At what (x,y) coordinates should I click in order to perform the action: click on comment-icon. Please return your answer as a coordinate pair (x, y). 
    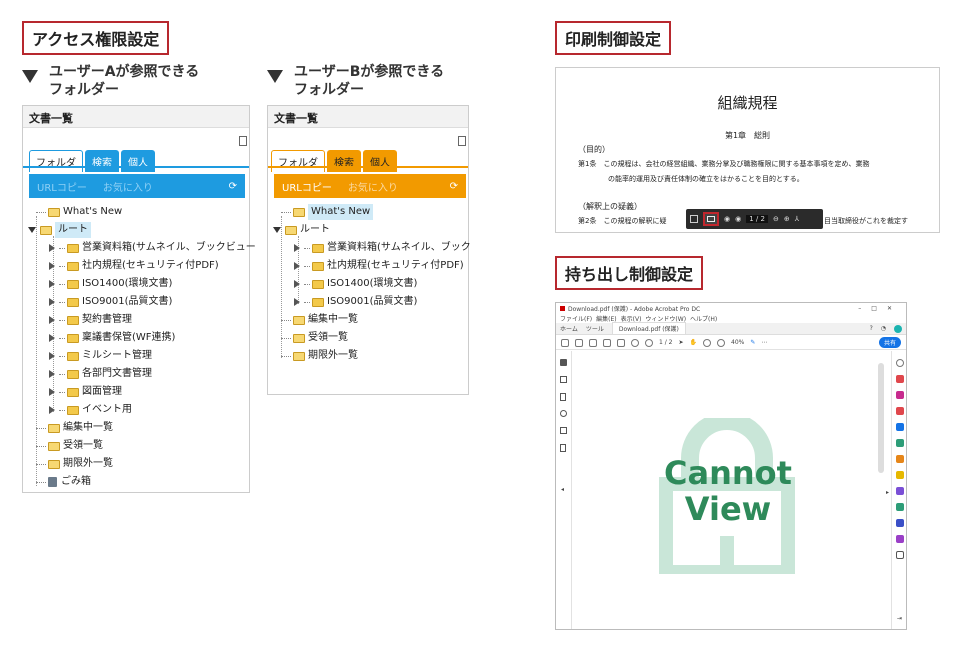
    Looking at the image, I should click on (900, 459).